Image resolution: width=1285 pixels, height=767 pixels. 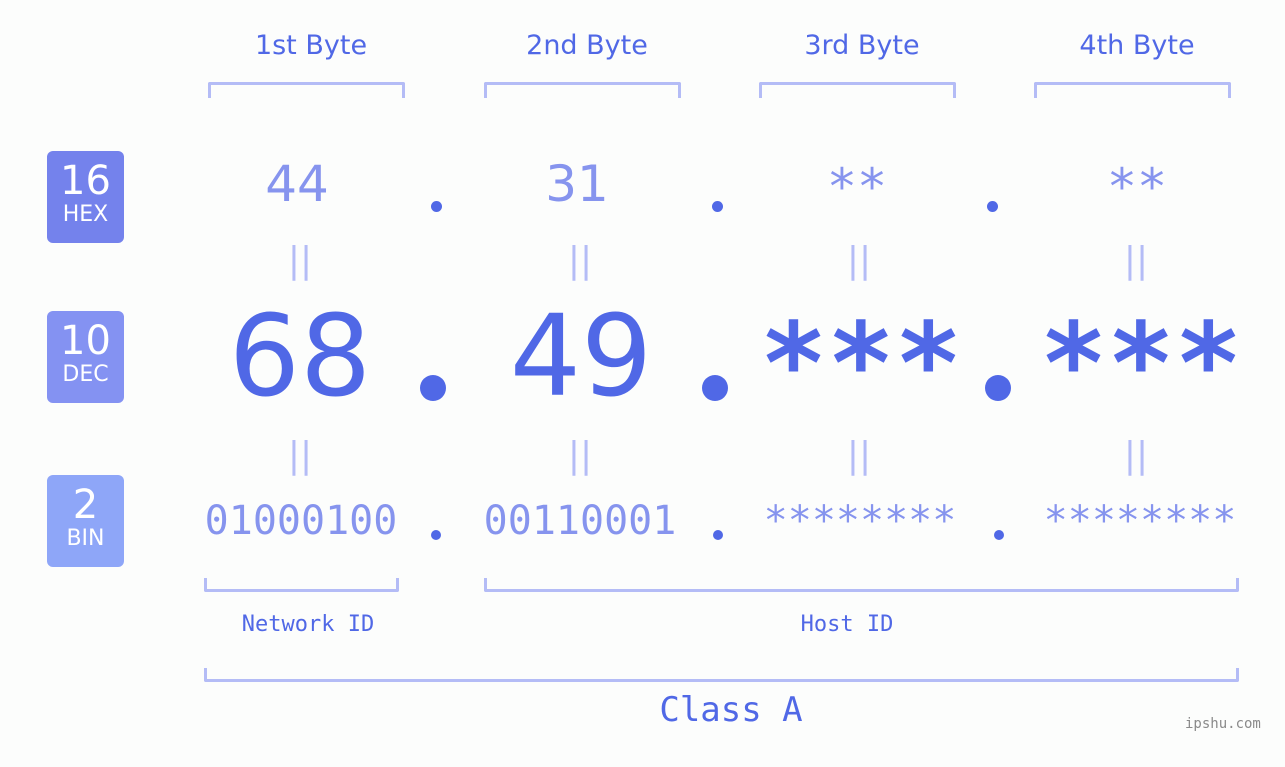 I want to click on watermark: ipshu.com, so click(x=1223, y=724).